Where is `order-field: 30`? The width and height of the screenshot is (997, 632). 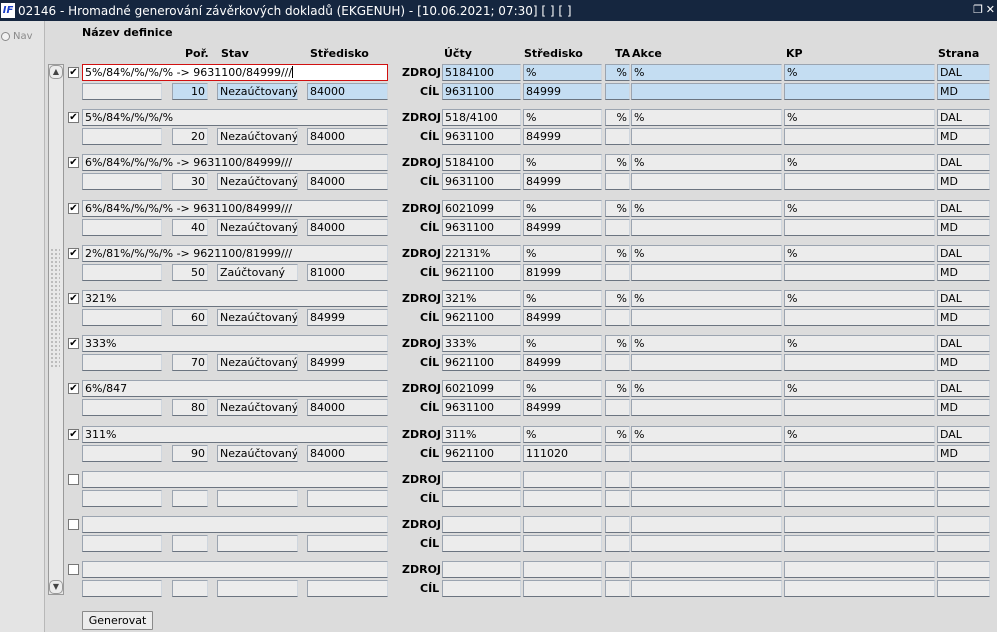
order-field: 30 is located at coordinates (190, 181).